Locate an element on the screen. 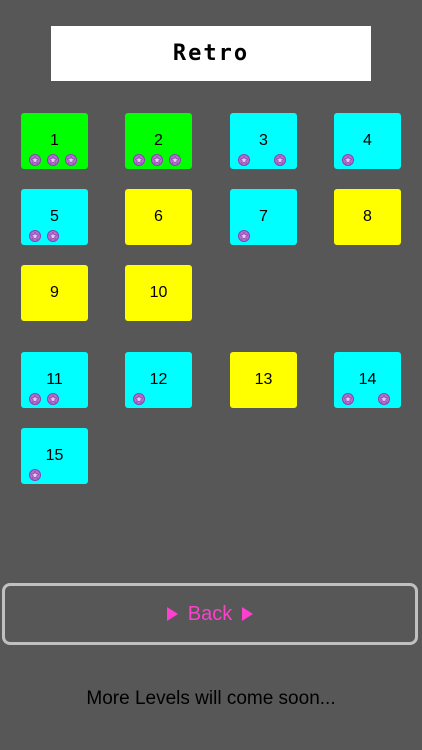 The image size is (422, 750). level-tile-12: 12 is located at coordinates (158, 380).